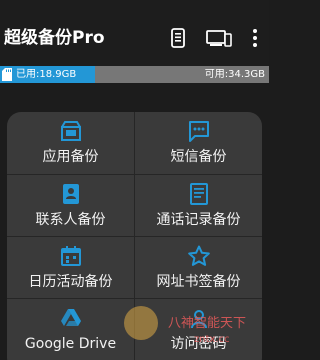 This screenshot has width=320, height=360. What do you see at coordinates (70, 143) in the screenshot?
I see `menu-item-app-backup: 应用备份` at bounding box center [70, 143].